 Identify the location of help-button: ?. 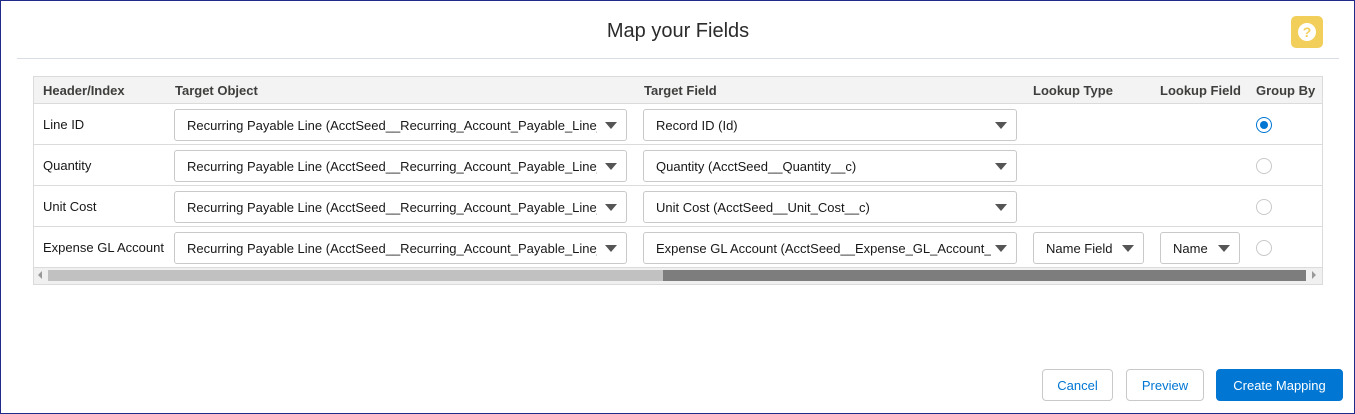
(1307, 32).